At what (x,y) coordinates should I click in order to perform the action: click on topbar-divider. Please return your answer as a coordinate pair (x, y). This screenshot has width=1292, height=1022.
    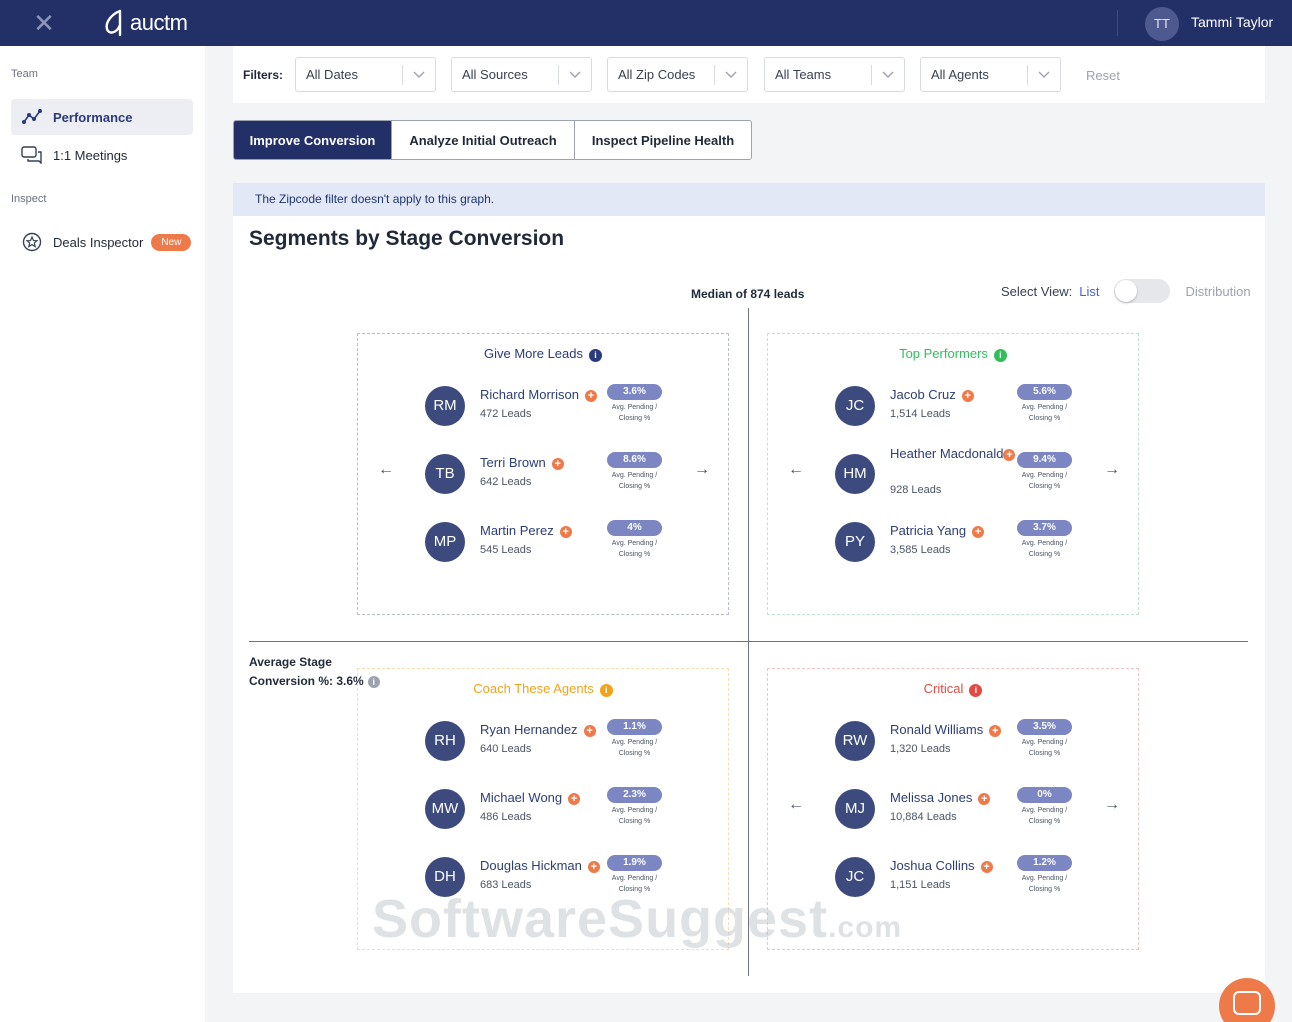
    Looking at the image, I should click on (1117, 23).